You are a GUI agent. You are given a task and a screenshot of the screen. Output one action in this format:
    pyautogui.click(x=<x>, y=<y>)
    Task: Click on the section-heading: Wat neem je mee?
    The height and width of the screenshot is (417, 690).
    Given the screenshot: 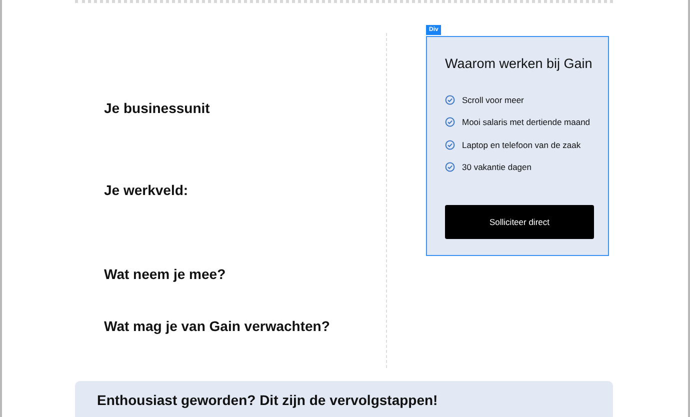 What is the action you would take?
    pyautogui.click(x=165, y=274)
    